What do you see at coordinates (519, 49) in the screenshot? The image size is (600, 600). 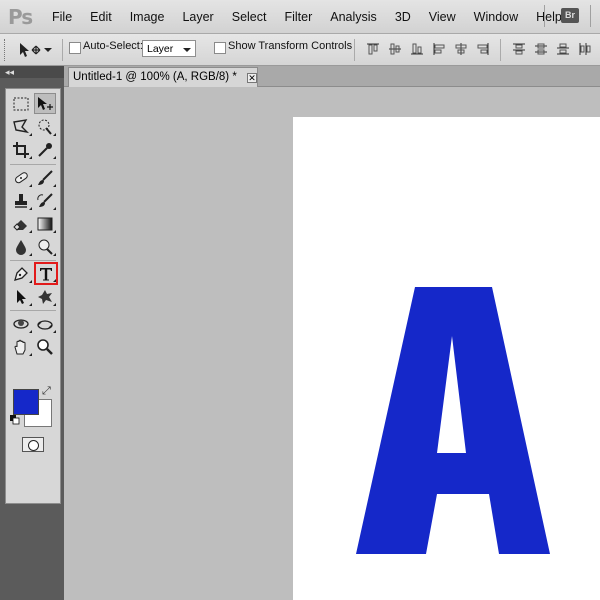 I see `distribute-top-icon` at bounding box center [519, 49].